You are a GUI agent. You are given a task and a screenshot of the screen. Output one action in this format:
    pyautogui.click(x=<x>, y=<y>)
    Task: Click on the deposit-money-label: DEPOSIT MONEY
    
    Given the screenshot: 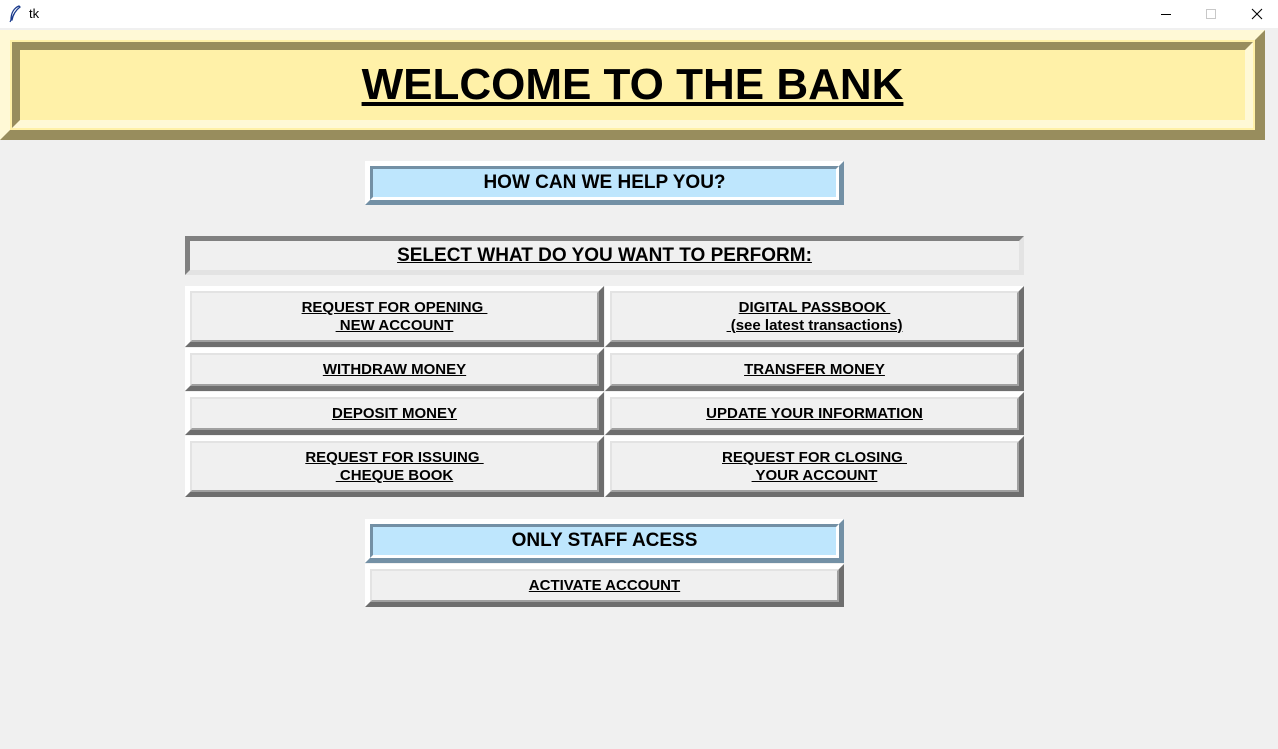 What is the action you would take?
    pyautogui.click(x=394, y=413)
    